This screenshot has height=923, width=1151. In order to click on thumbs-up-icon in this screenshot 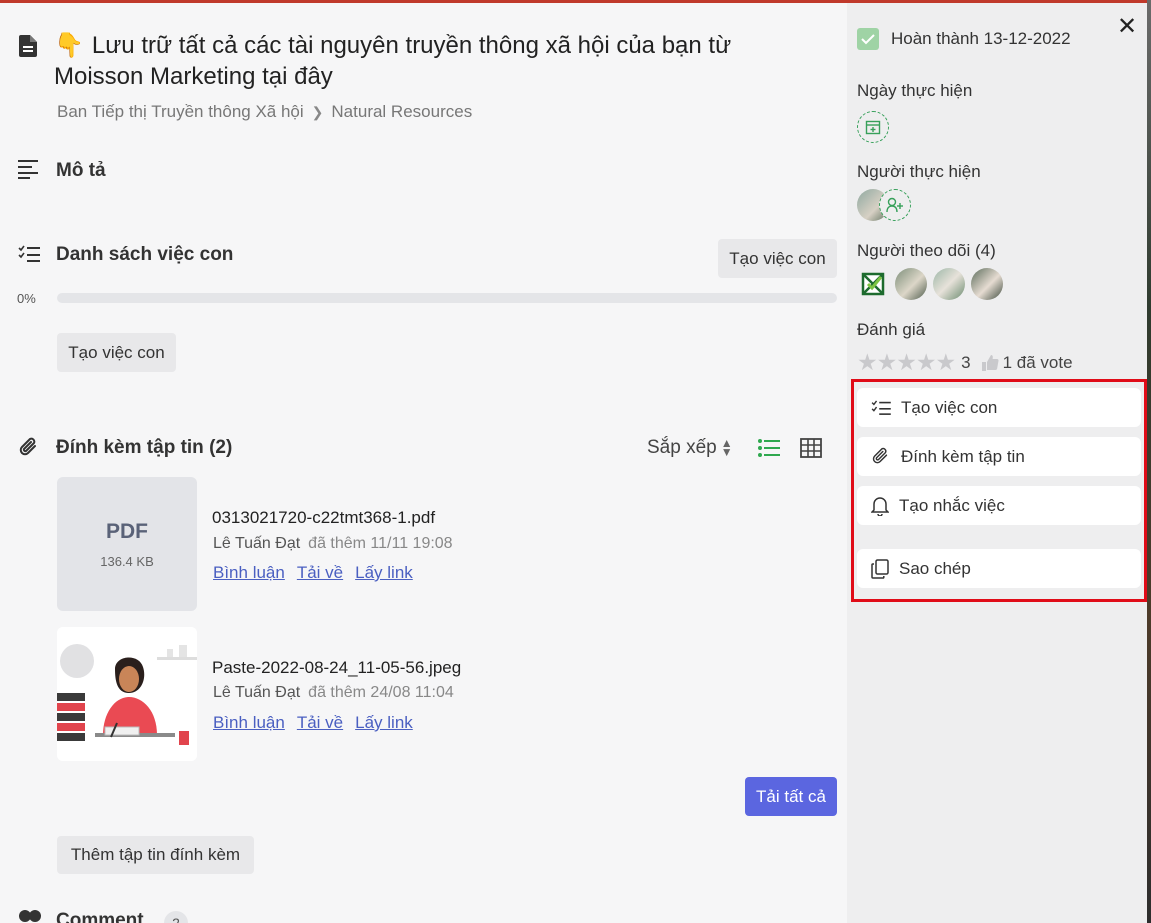, I will do `click(990, 363)`.